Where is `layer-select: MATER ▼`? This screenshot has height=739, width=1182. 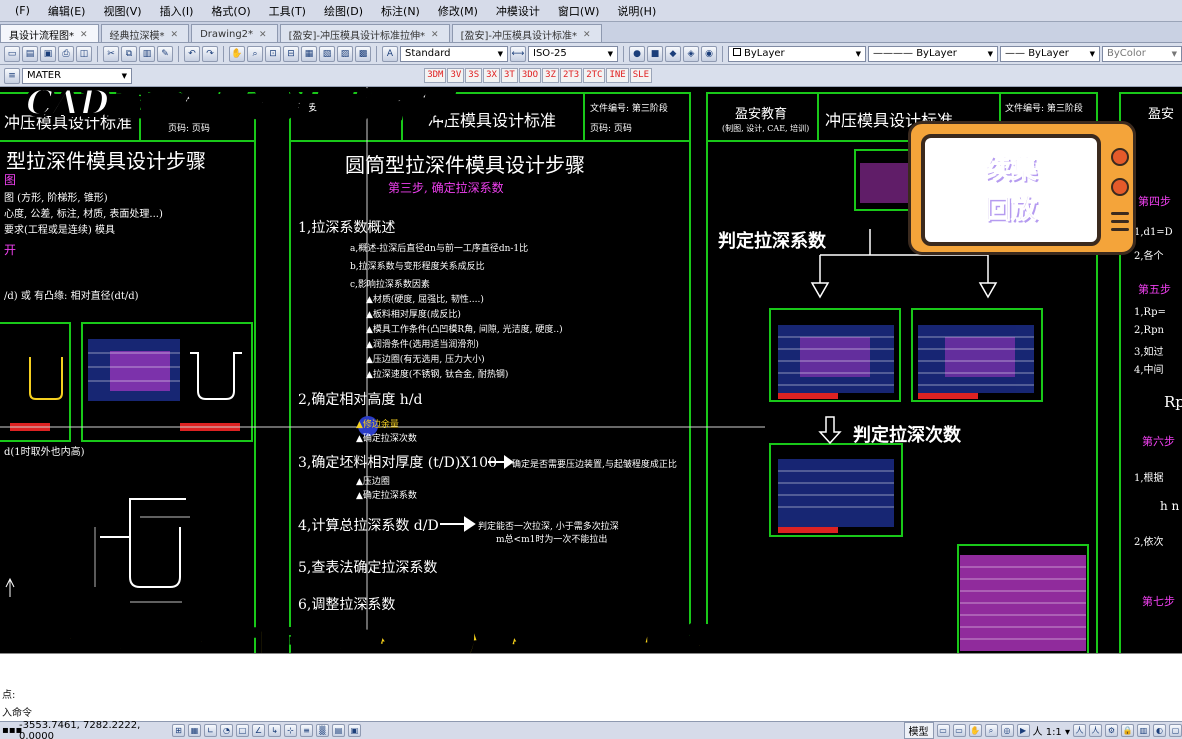
layer-select: MATER ▼ is located at coordinates (77, 75).